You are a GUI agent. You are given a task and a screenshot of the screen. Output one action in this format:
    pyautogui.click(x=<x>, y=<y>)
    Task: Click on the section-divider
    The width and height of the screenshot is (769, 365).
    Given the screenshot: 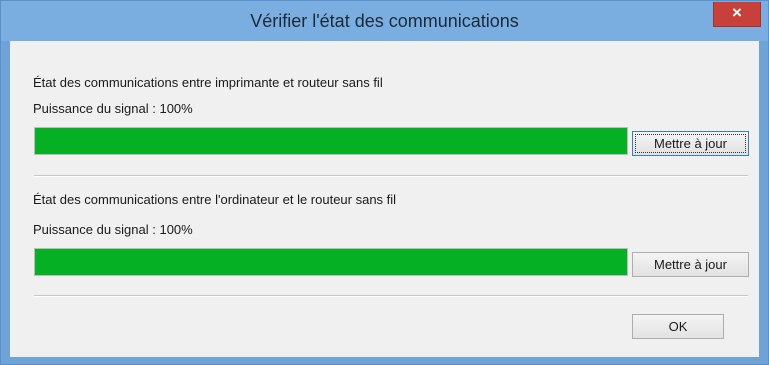 What is the action you would take?
    pyautogui.click(x=391, y=176)
    